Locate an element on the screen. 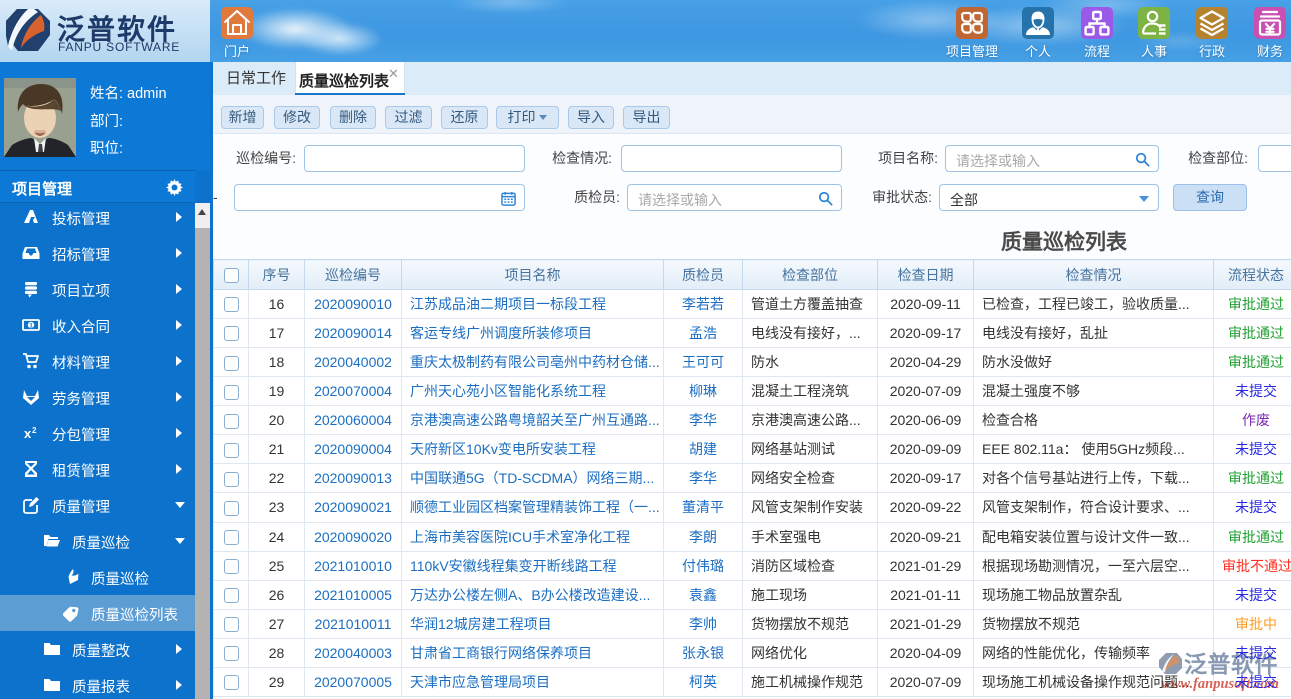  svg-text: x is located at coordinates (28, 433).